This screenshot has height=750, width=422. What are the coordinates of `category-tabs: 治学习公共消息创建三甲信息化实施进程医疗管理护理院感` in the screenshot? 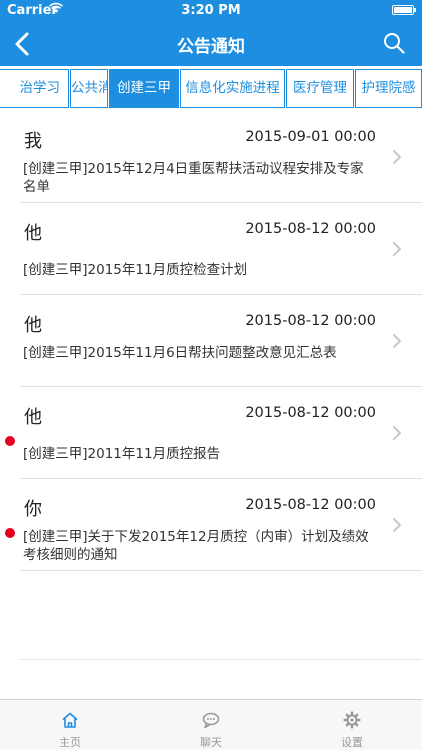 It's located at (211, 88).